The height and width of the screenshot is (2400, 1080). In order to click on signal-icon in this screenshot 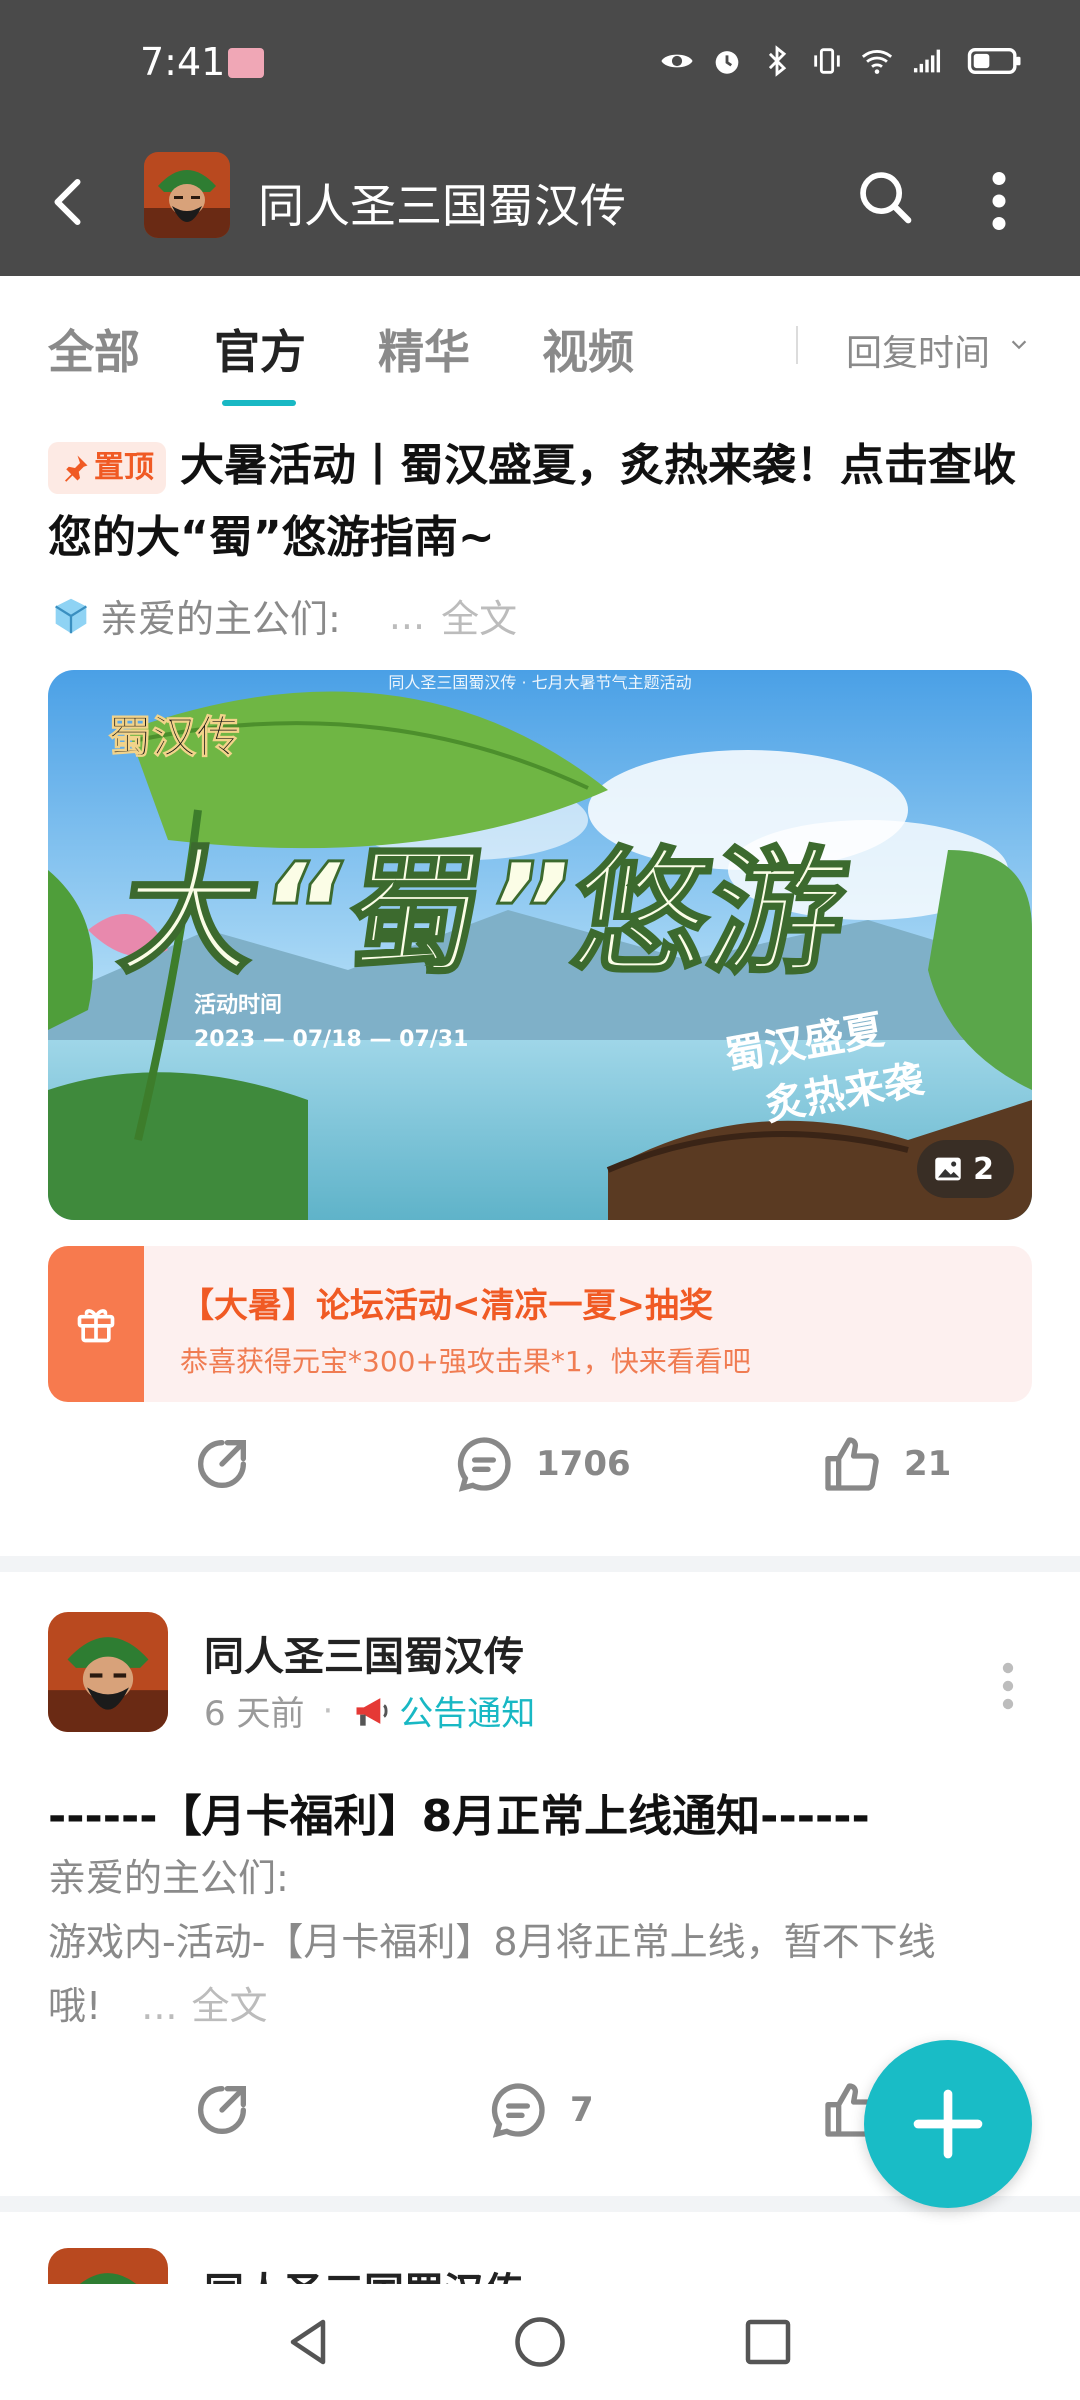, I will do `click(927, 61)`.